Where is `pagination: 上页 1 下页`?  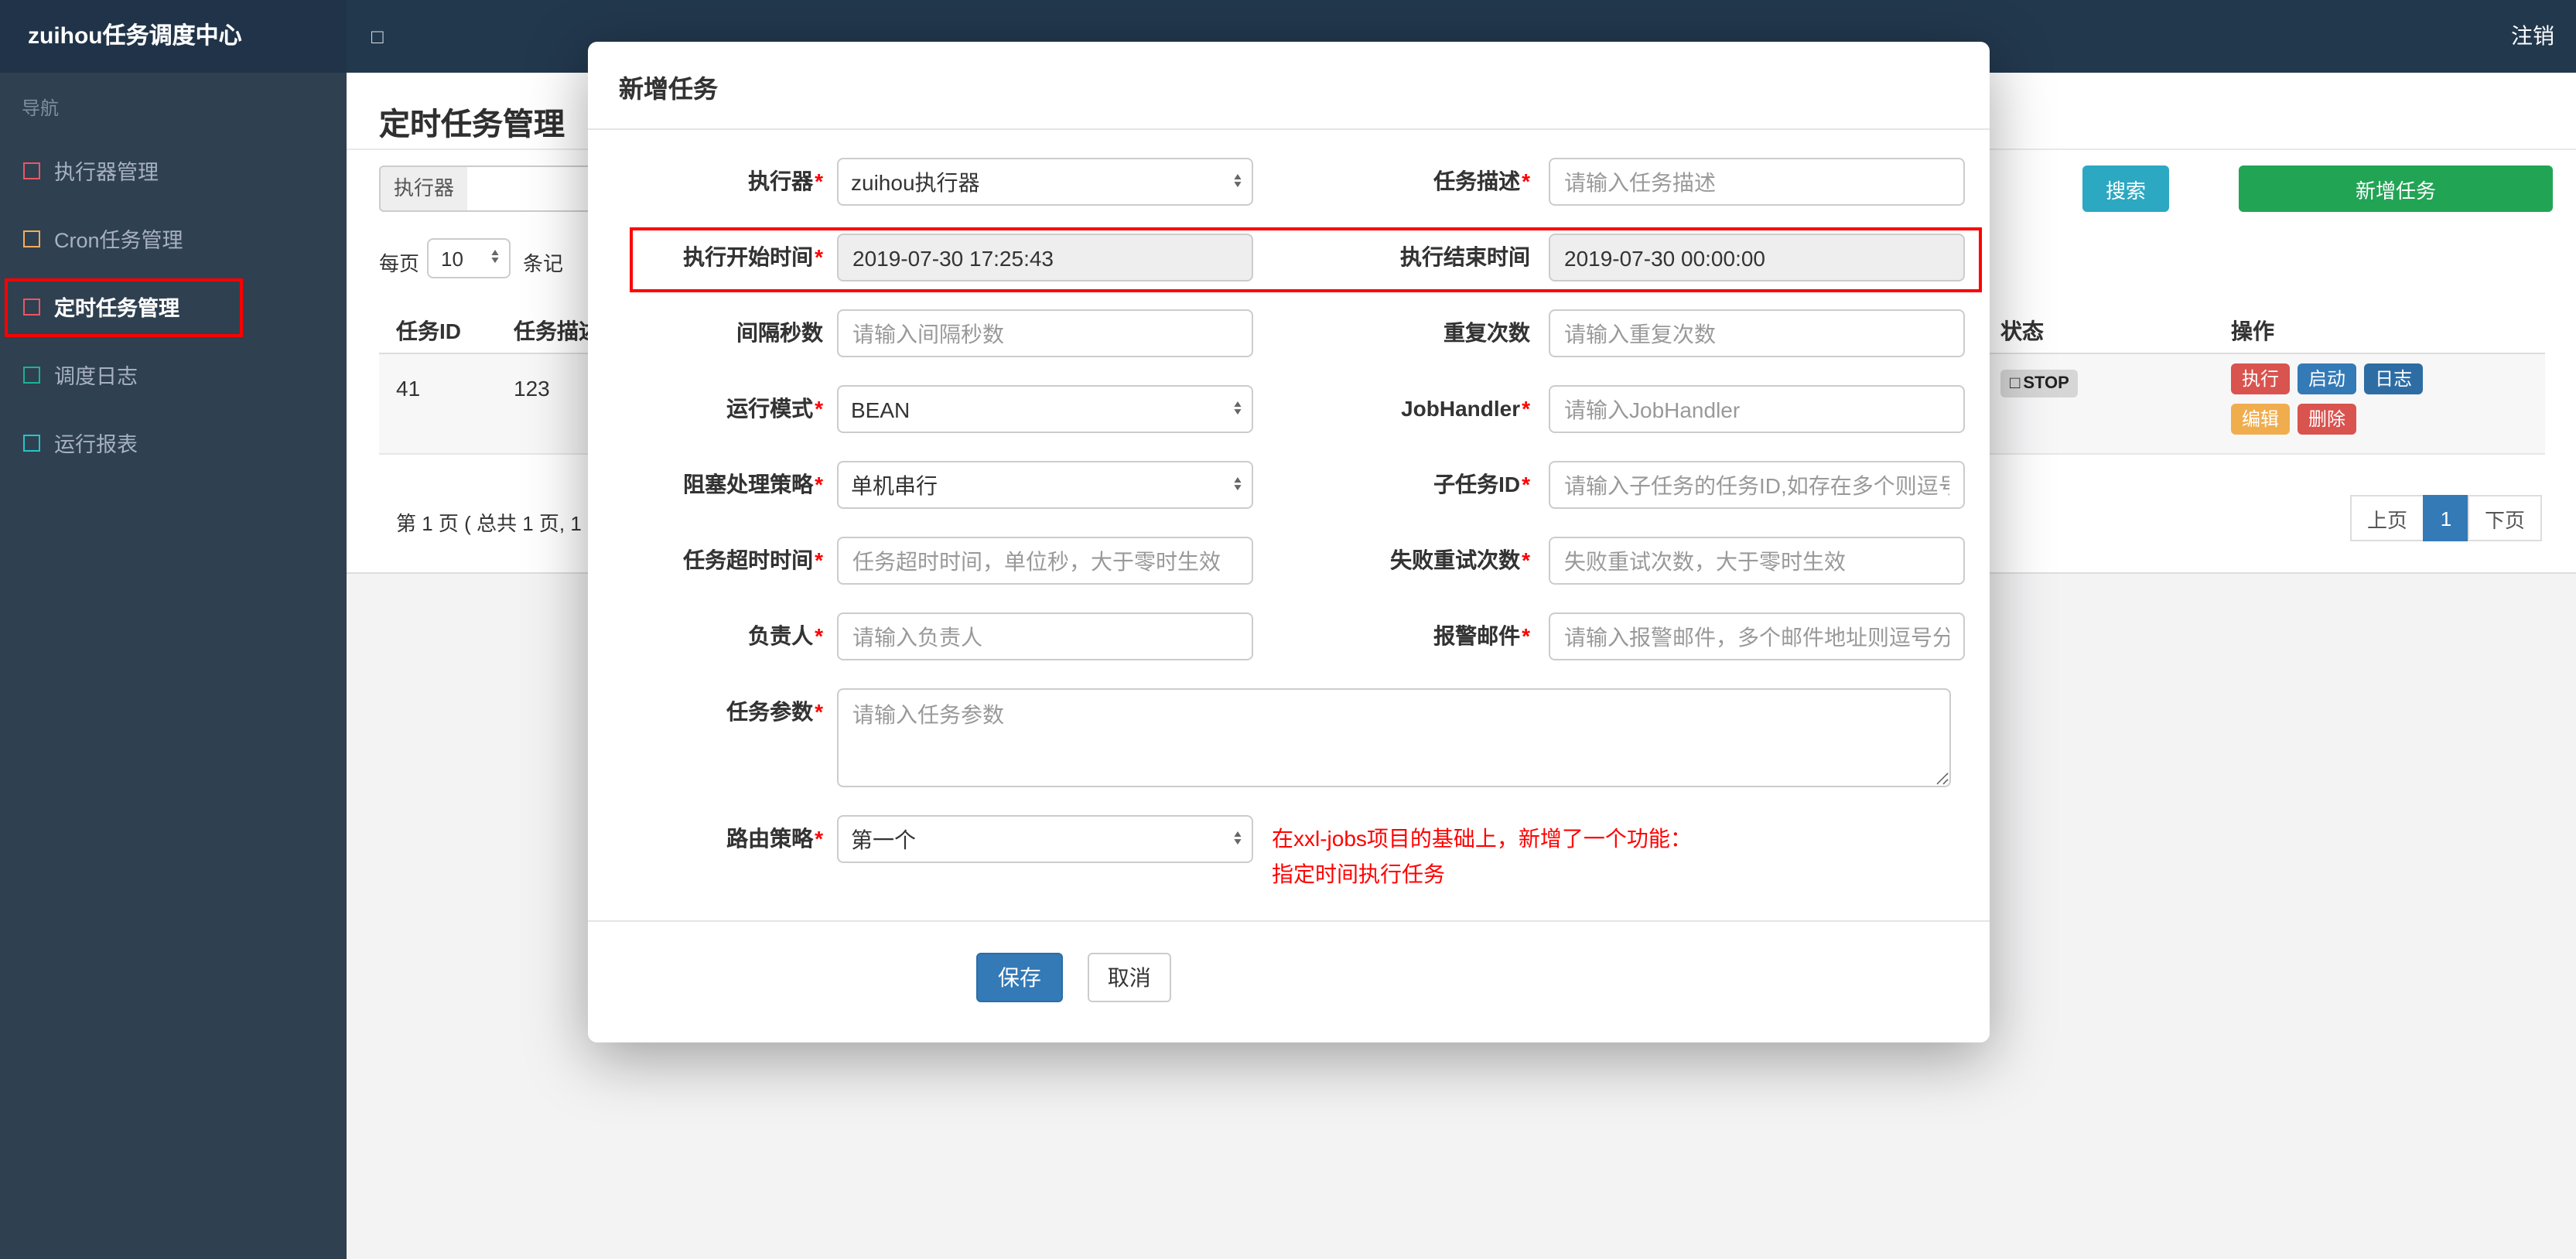
pagination: 上页 1 下页 is located at coordinates (2446, 518).